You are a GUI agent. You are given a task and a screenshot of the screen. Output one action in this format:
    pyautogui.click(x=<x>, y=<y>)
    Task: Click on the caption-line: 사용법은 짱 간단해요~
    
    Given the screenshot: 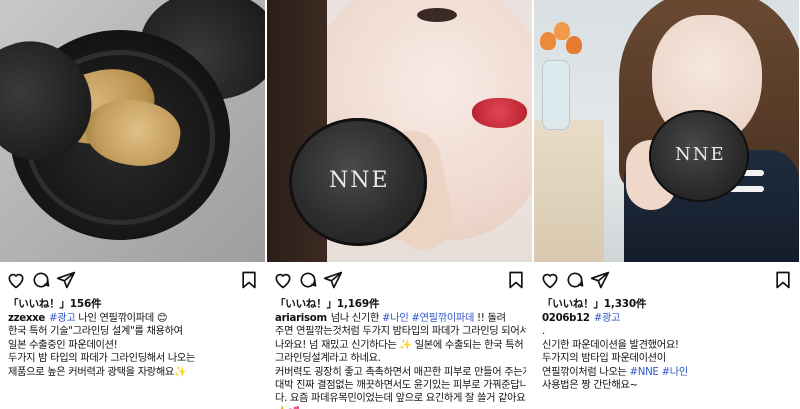 What is the action you would take?
    pyautogui.click(x=590, y=386)
    